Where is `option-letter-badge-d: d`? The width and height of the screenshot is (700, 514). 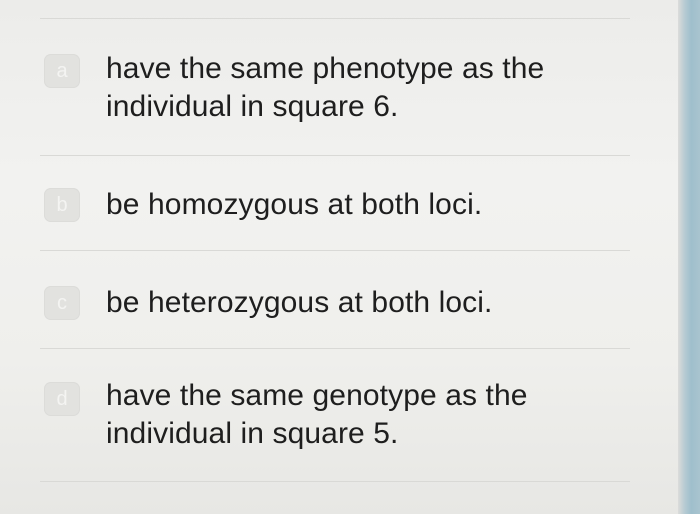 option-letter-badge-d: d is located at coordinates (62, 399).